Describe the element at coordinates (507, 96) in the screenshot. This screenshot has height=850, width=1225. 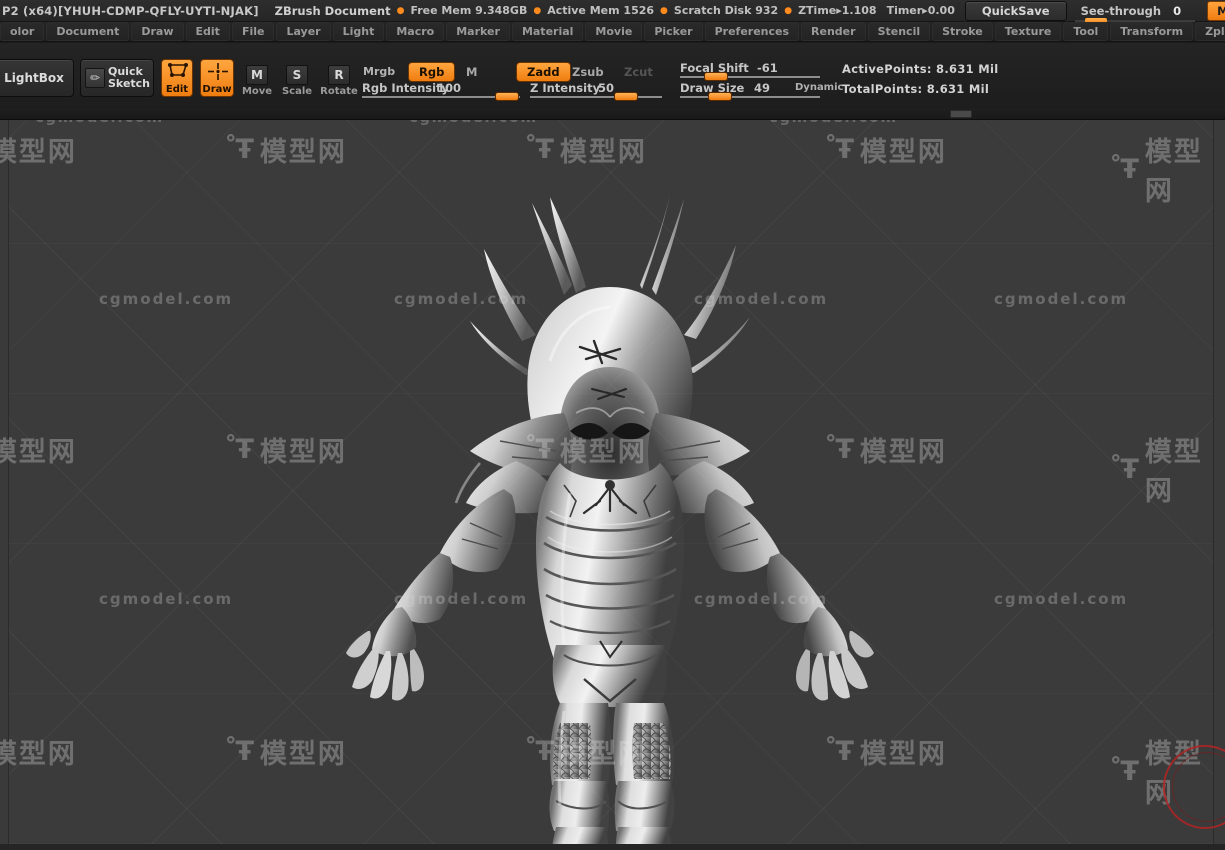
I see `rgb-intensity-knob` at that location.